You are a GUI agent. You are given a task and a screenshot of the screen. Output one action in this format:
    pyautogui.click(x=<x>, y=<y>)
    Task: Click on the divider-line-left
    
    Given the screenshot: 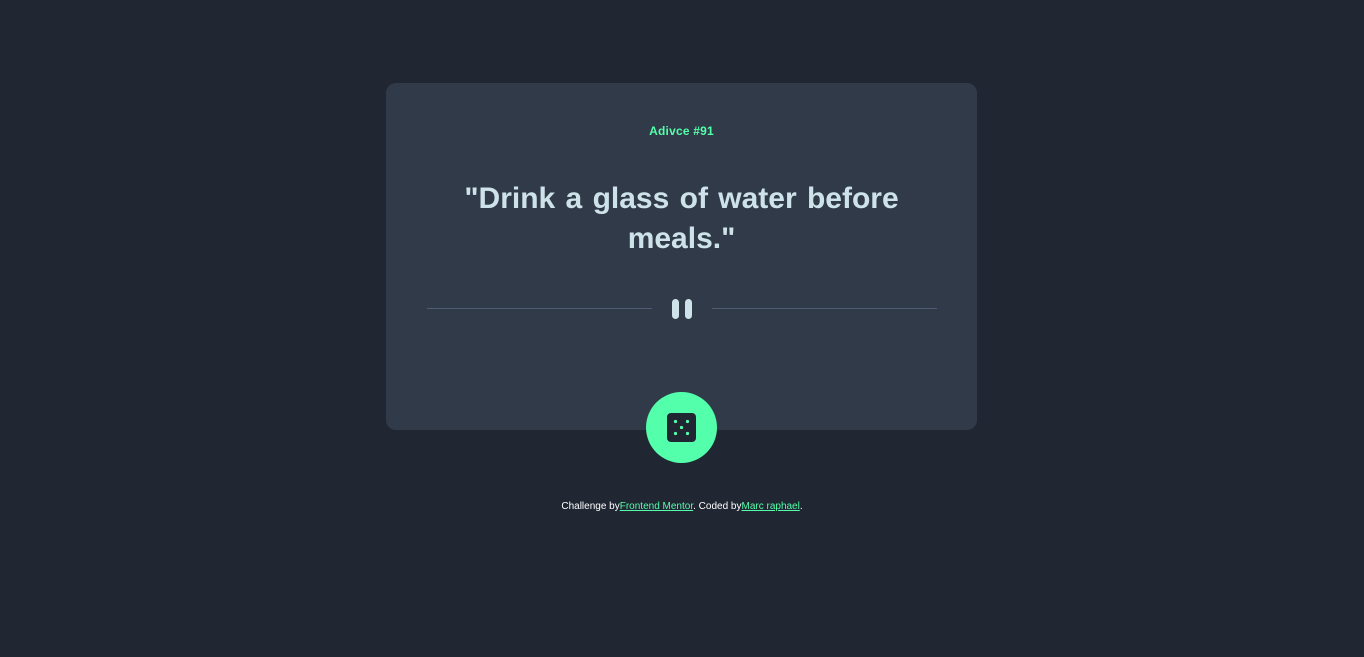 What is the action you would take?
    pyautogui.click(x=539, y=308)
    